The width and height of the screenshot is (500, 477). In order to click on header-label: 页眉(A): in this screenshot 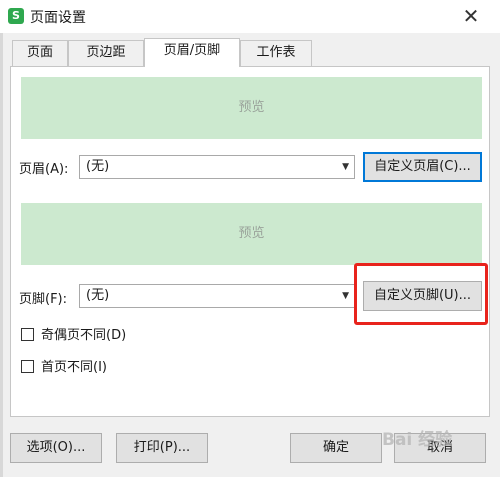, I will do `click(44, 169)`.